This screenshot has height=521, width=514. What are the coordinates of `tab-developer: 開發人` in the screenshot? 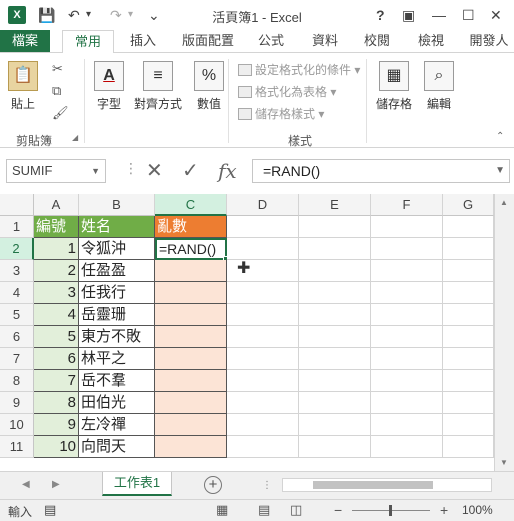 It's located at (489, 41).